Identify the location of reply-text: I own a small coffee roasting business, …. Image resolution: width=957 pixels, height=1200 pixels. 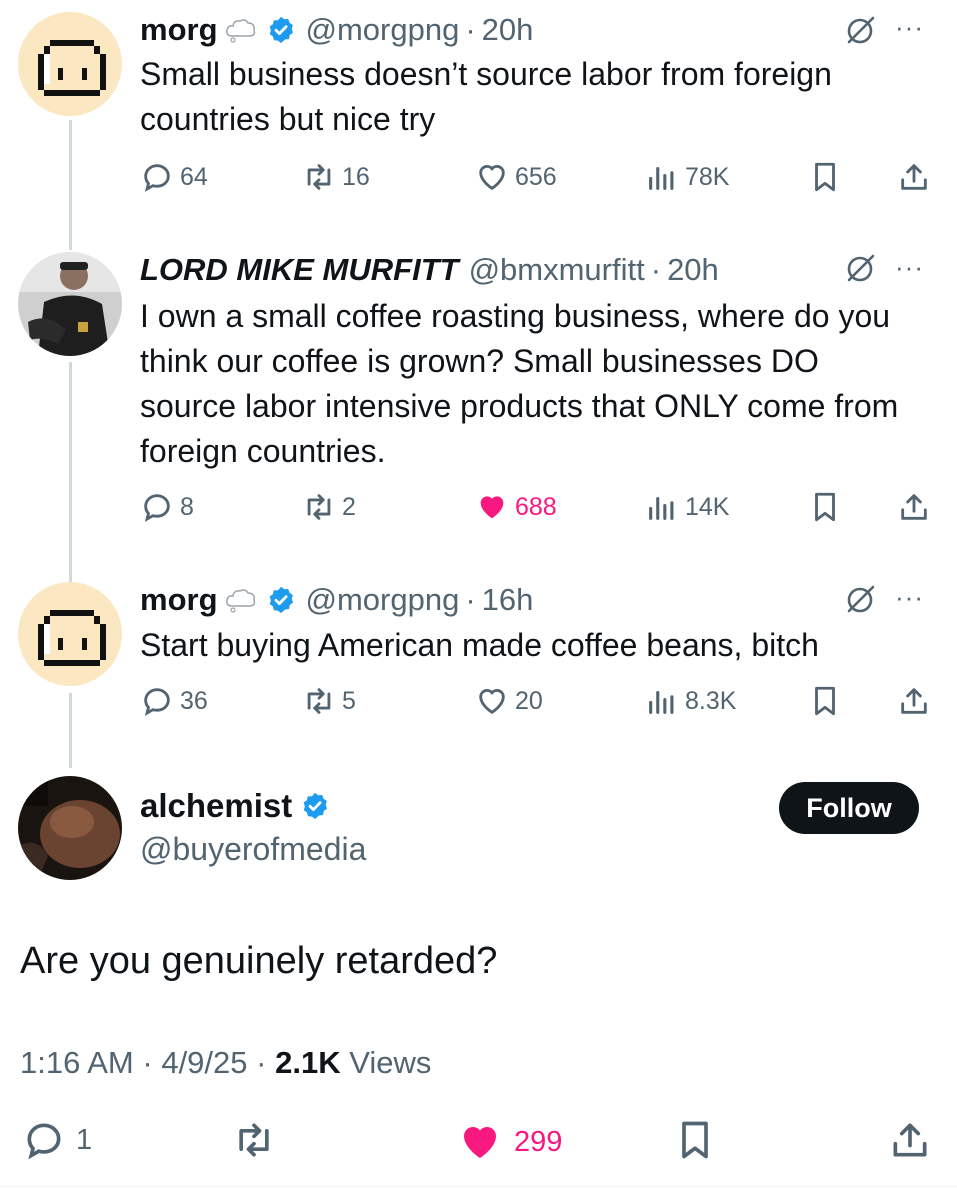
(519, 383).